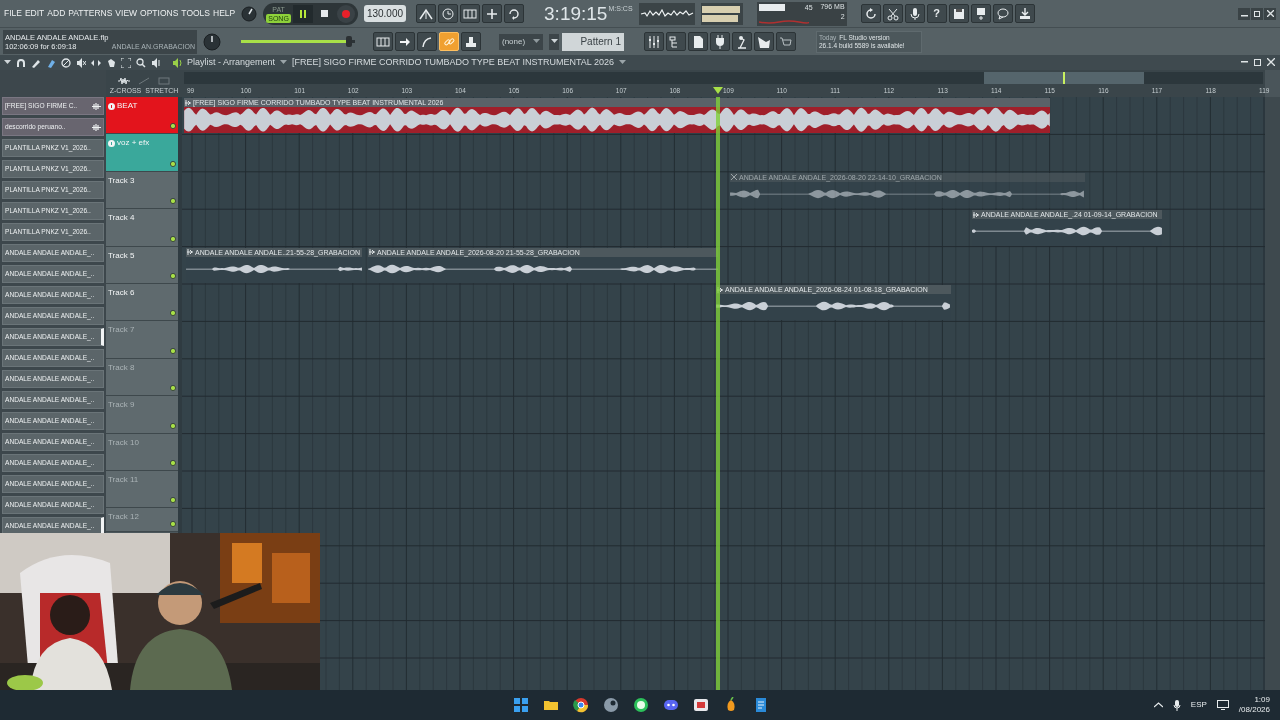  What do you see at coordinates (936, 13) in the screenshot?
I see `help-button: ?` at bounding box center [936, 13].